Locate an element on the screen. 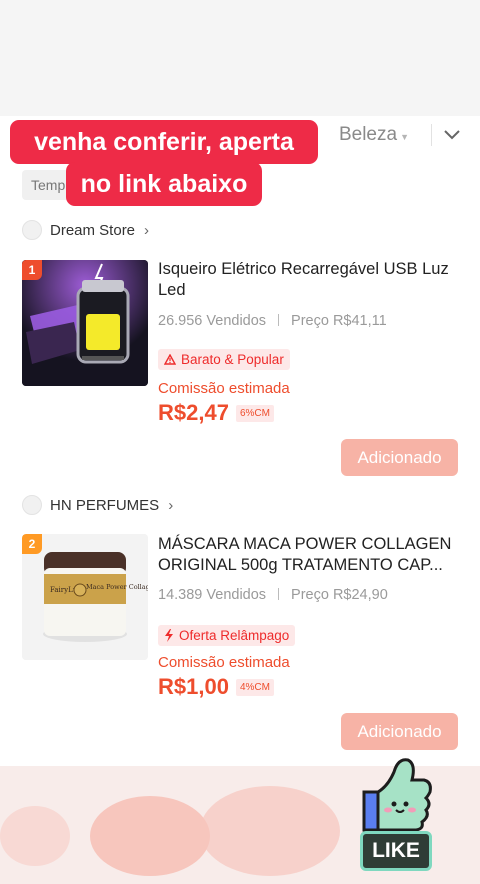 This screenshot has height=884, width=480. warning-triangle-icon is located at coordinates (170, 359).